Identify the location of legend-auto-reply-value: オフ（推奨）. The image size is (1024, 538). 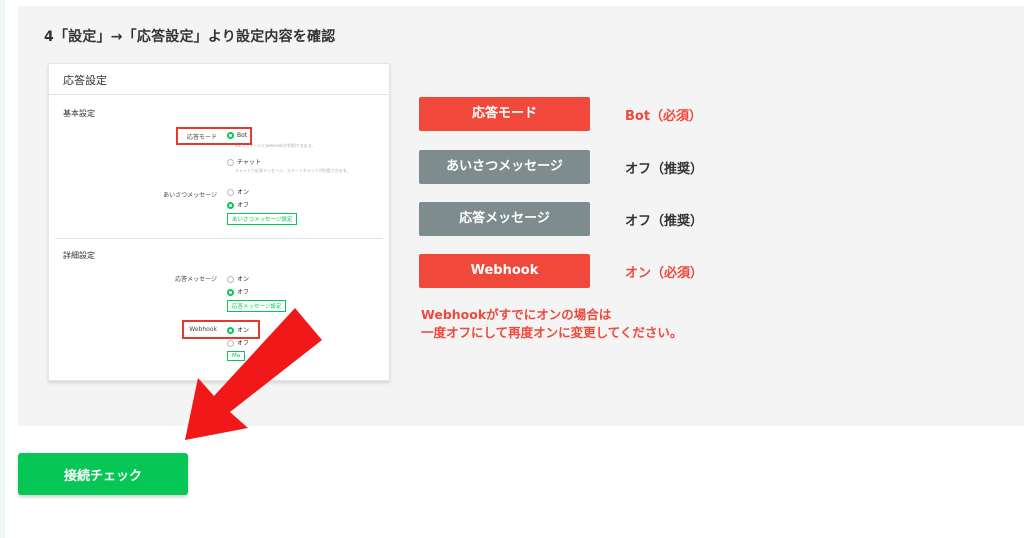
(664, 221).